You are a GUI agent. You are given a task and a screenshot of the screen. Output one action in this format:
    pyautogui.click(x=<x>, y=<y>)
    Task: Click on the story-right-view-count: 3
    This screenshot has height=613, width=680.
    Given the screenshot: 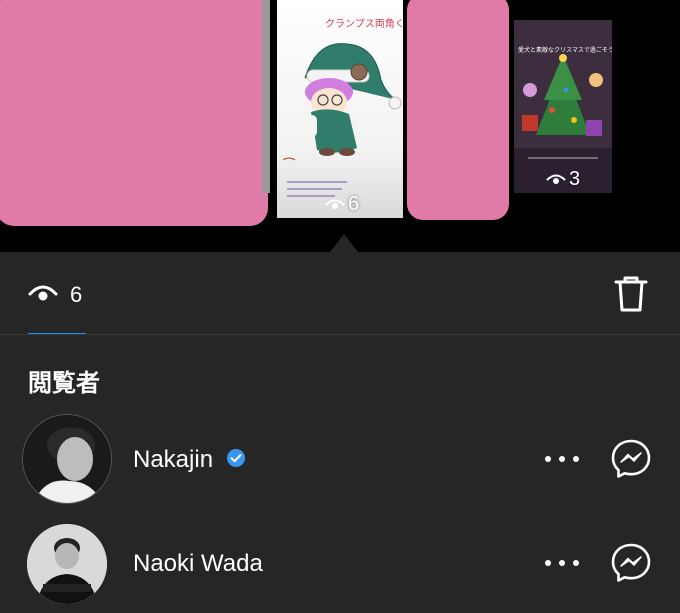 What is the action you would take?
    pyautogui.click(x=575, y=179)
    